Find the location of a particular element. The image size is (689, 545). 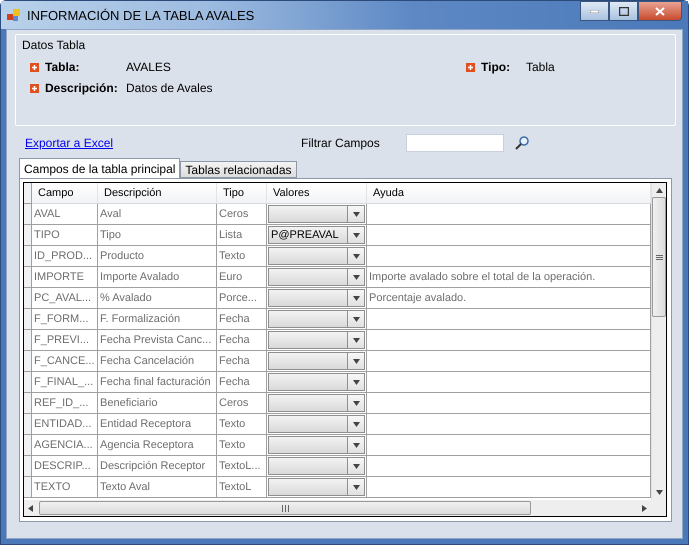

maximize-icon is located at coordinates (623, 11).